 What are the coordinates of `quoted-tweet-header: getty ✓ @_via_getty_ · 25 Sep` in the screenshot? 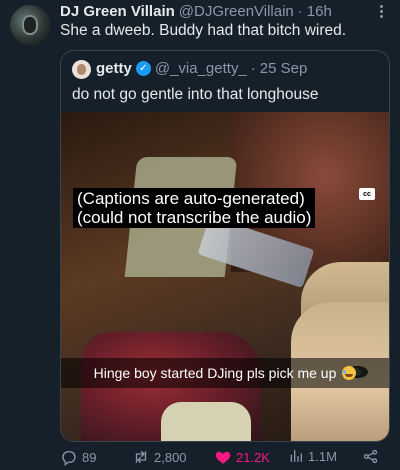 It's located at (201, 68).